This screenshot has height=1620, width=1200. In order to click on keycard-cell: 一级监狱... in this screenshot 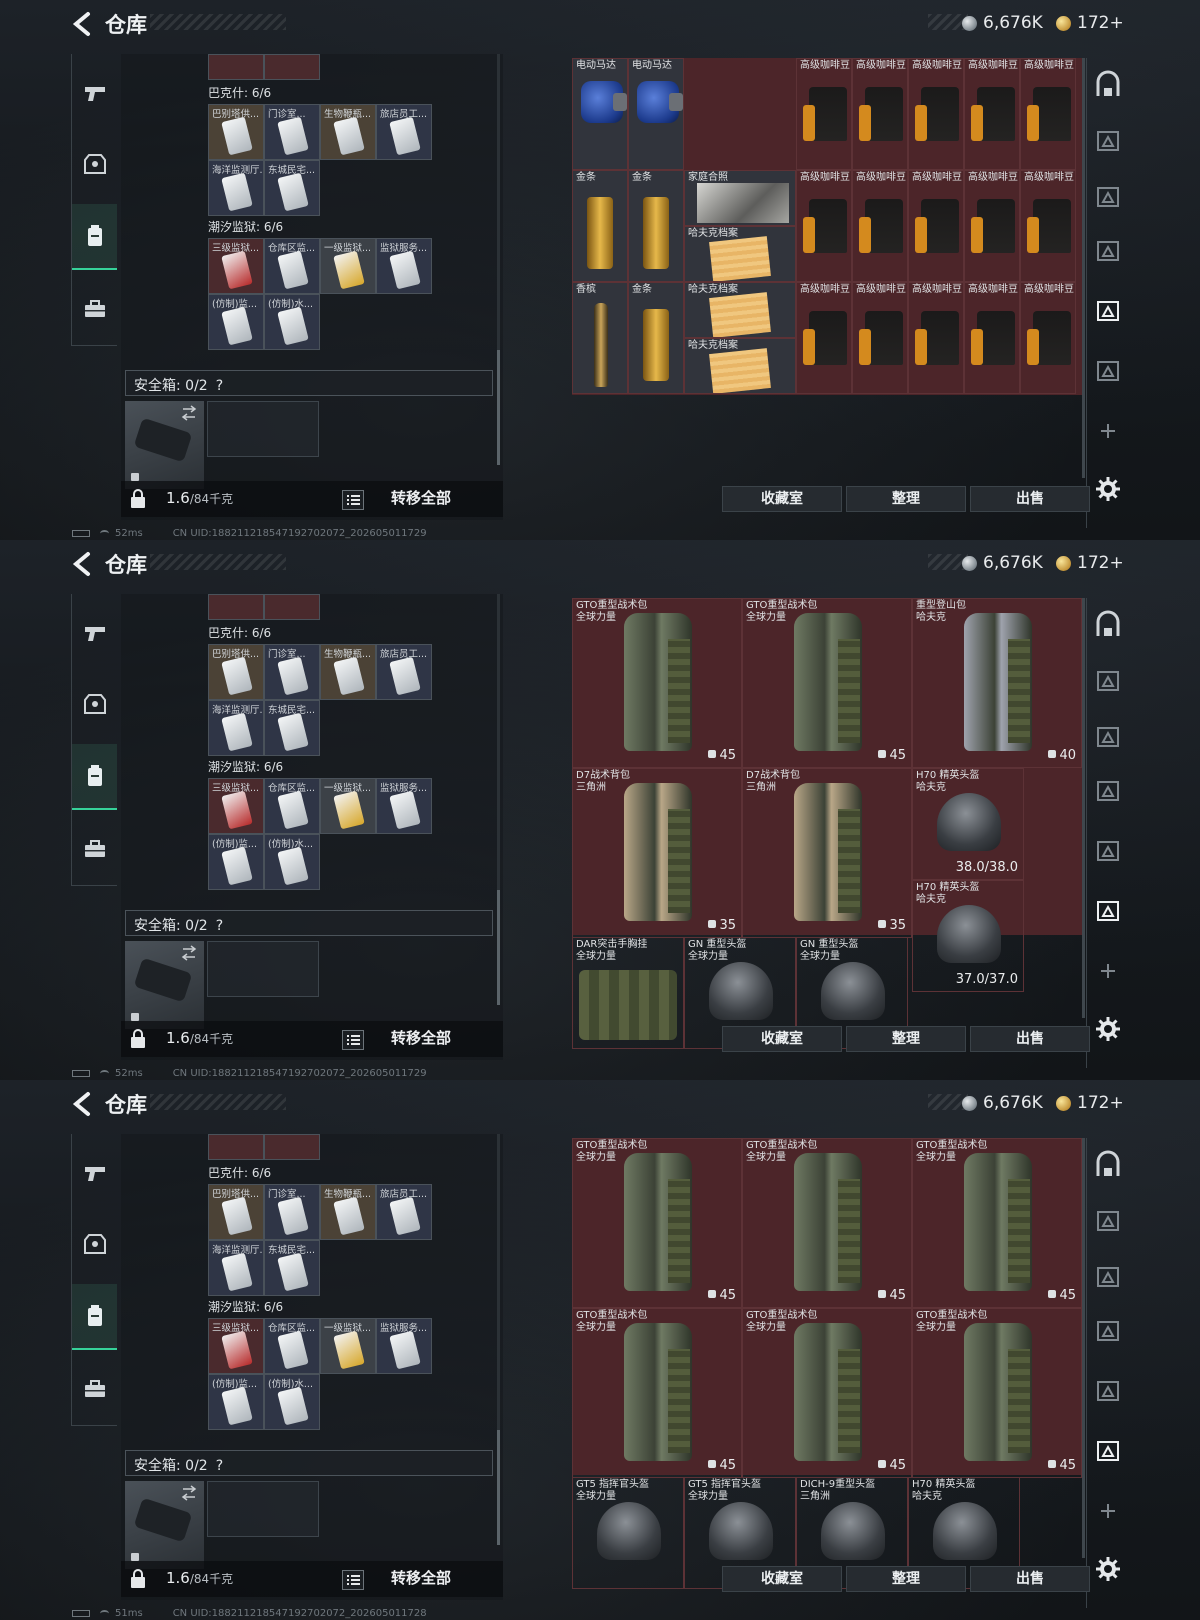, I will do `click(348, 1346)`.